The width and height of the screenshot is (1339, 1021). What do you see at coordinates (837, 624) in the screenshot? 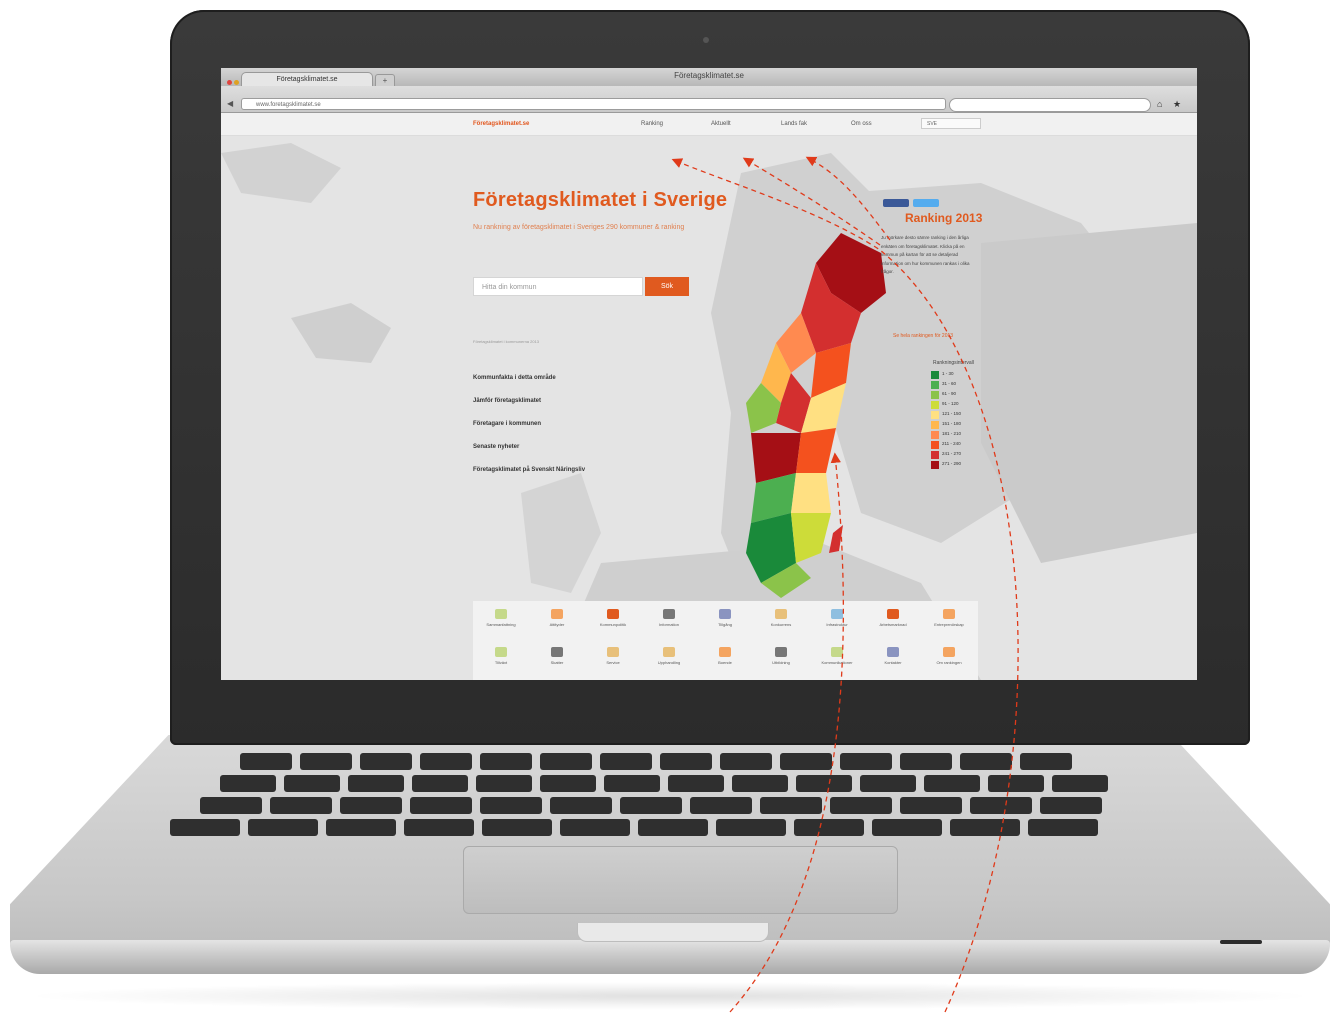
I see `category-label: Infrastruktur` at bounding box center [837, 624].